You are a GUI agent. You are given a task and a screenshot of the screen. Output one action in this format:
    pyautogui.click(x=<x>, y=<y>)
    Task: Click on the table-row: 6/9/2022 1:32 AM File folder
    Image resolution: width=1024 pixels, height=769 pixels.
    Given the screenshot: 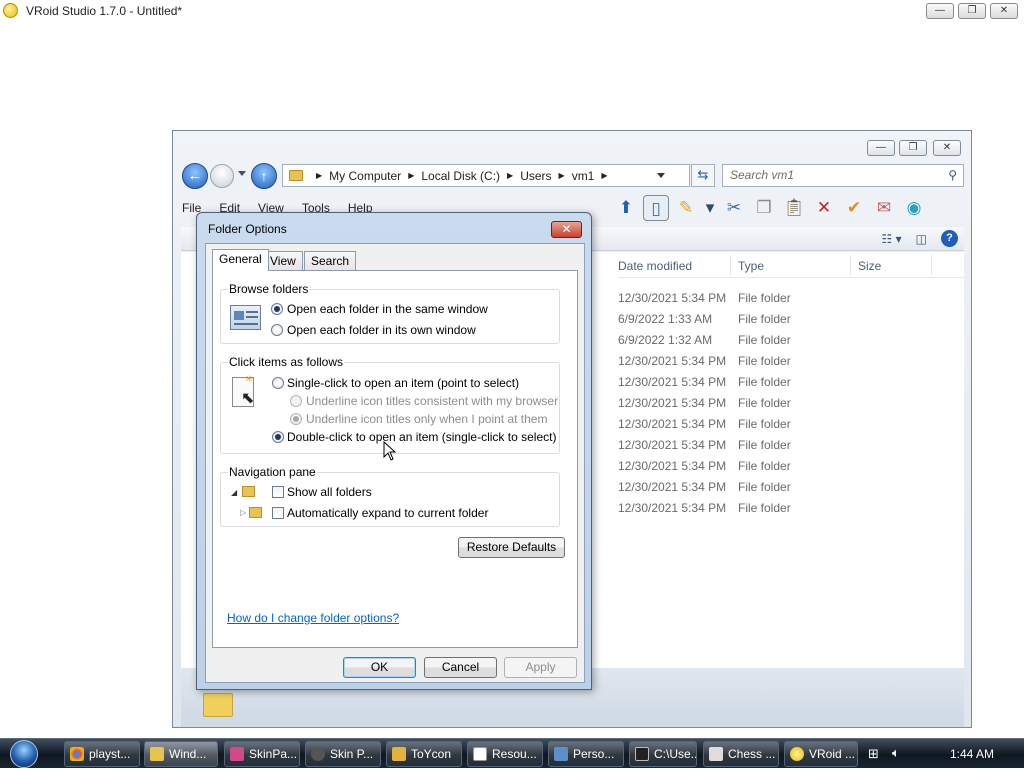 What is the action you would take?
    pyautogui.click(x=768, y=339)
    